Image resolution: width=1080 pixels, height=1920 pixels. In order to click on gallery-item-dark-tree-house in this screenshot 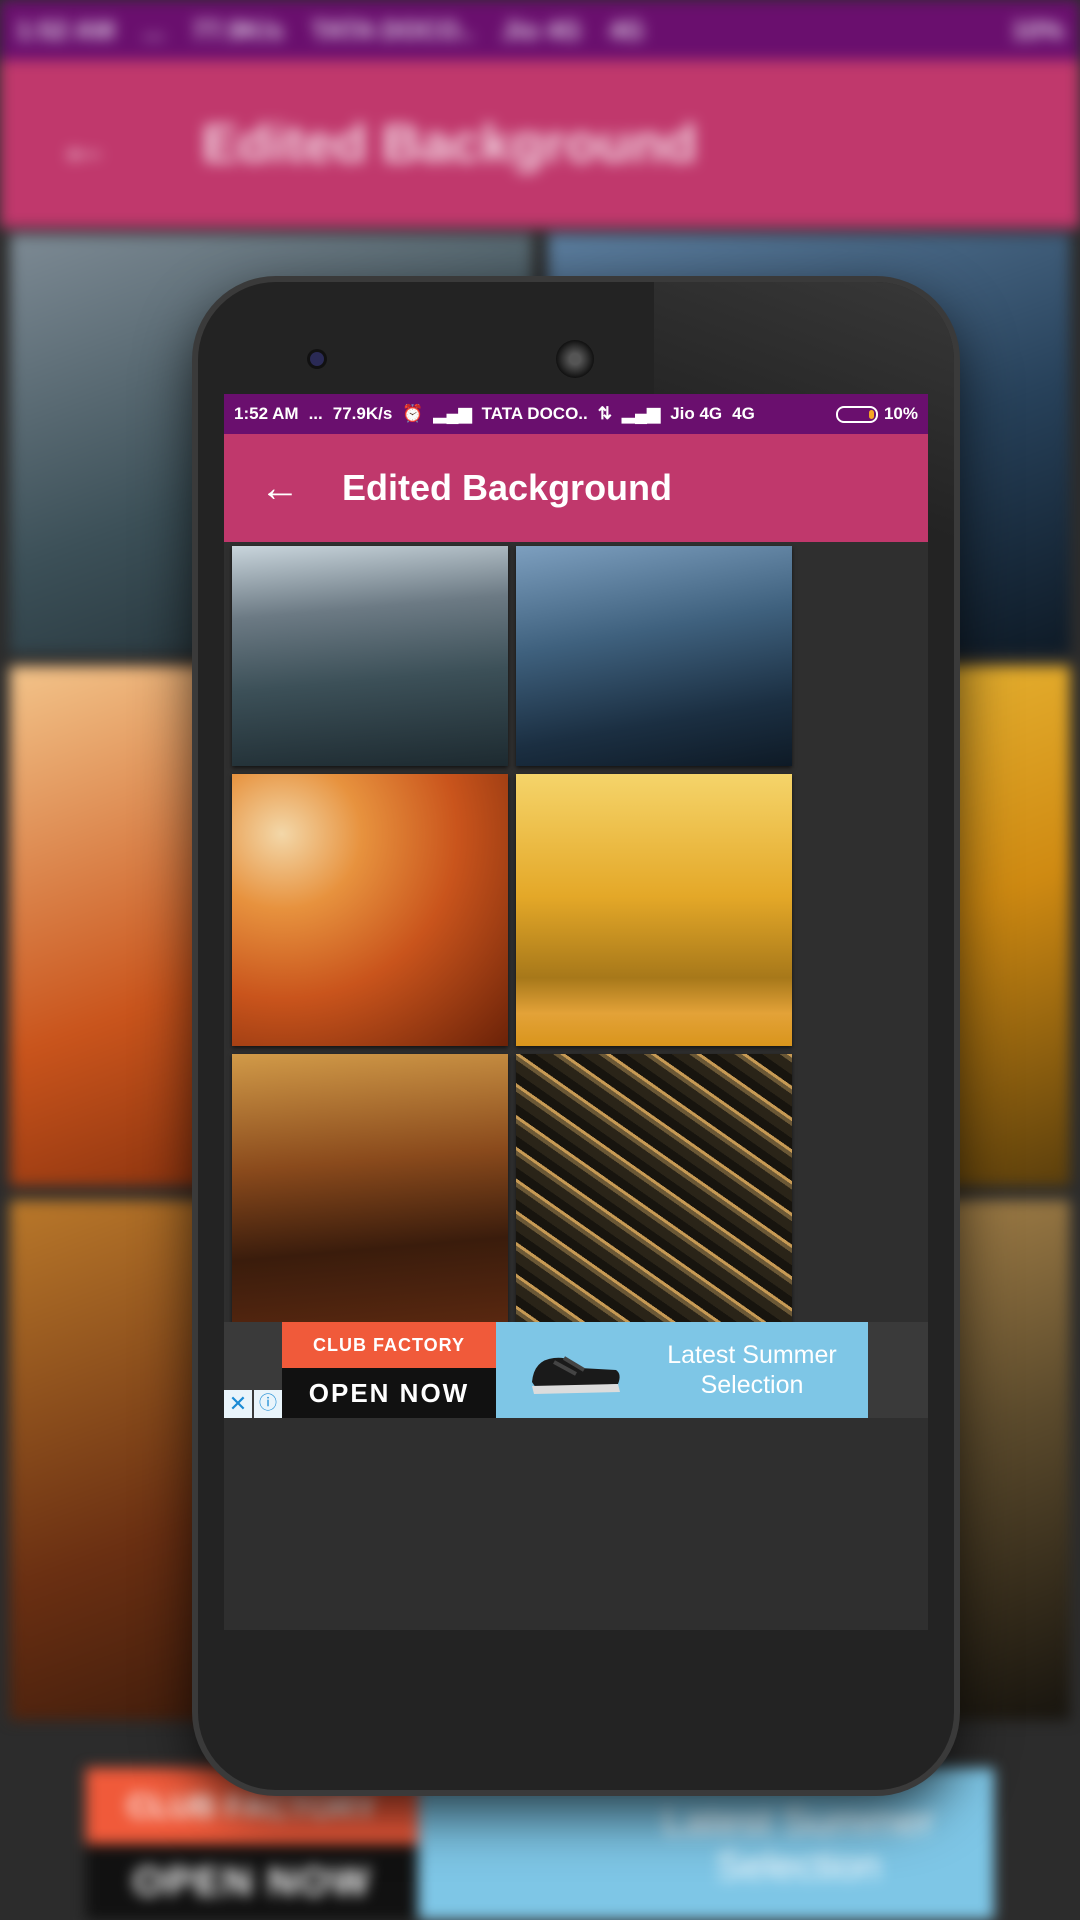, I will do `click(654, 656)`.